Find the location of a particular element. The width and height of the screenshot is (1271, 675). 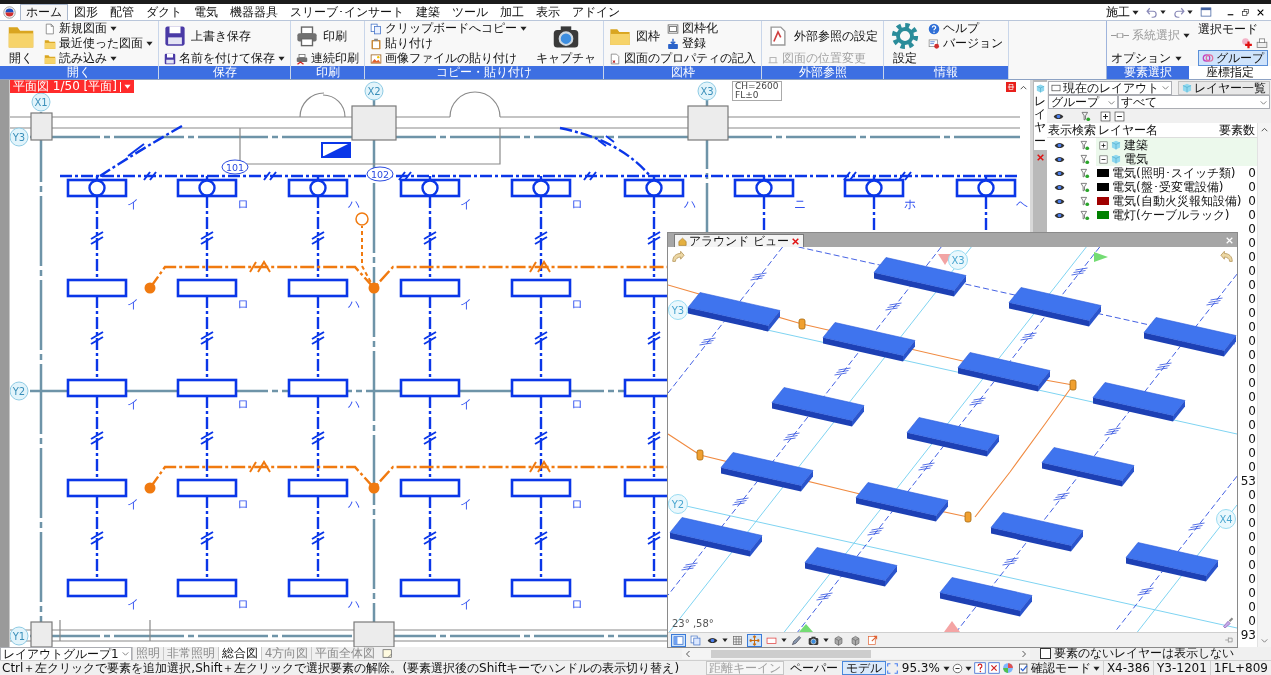

layout-dropdown: 現在のレイアウト is located at coordinates (1110, 87).